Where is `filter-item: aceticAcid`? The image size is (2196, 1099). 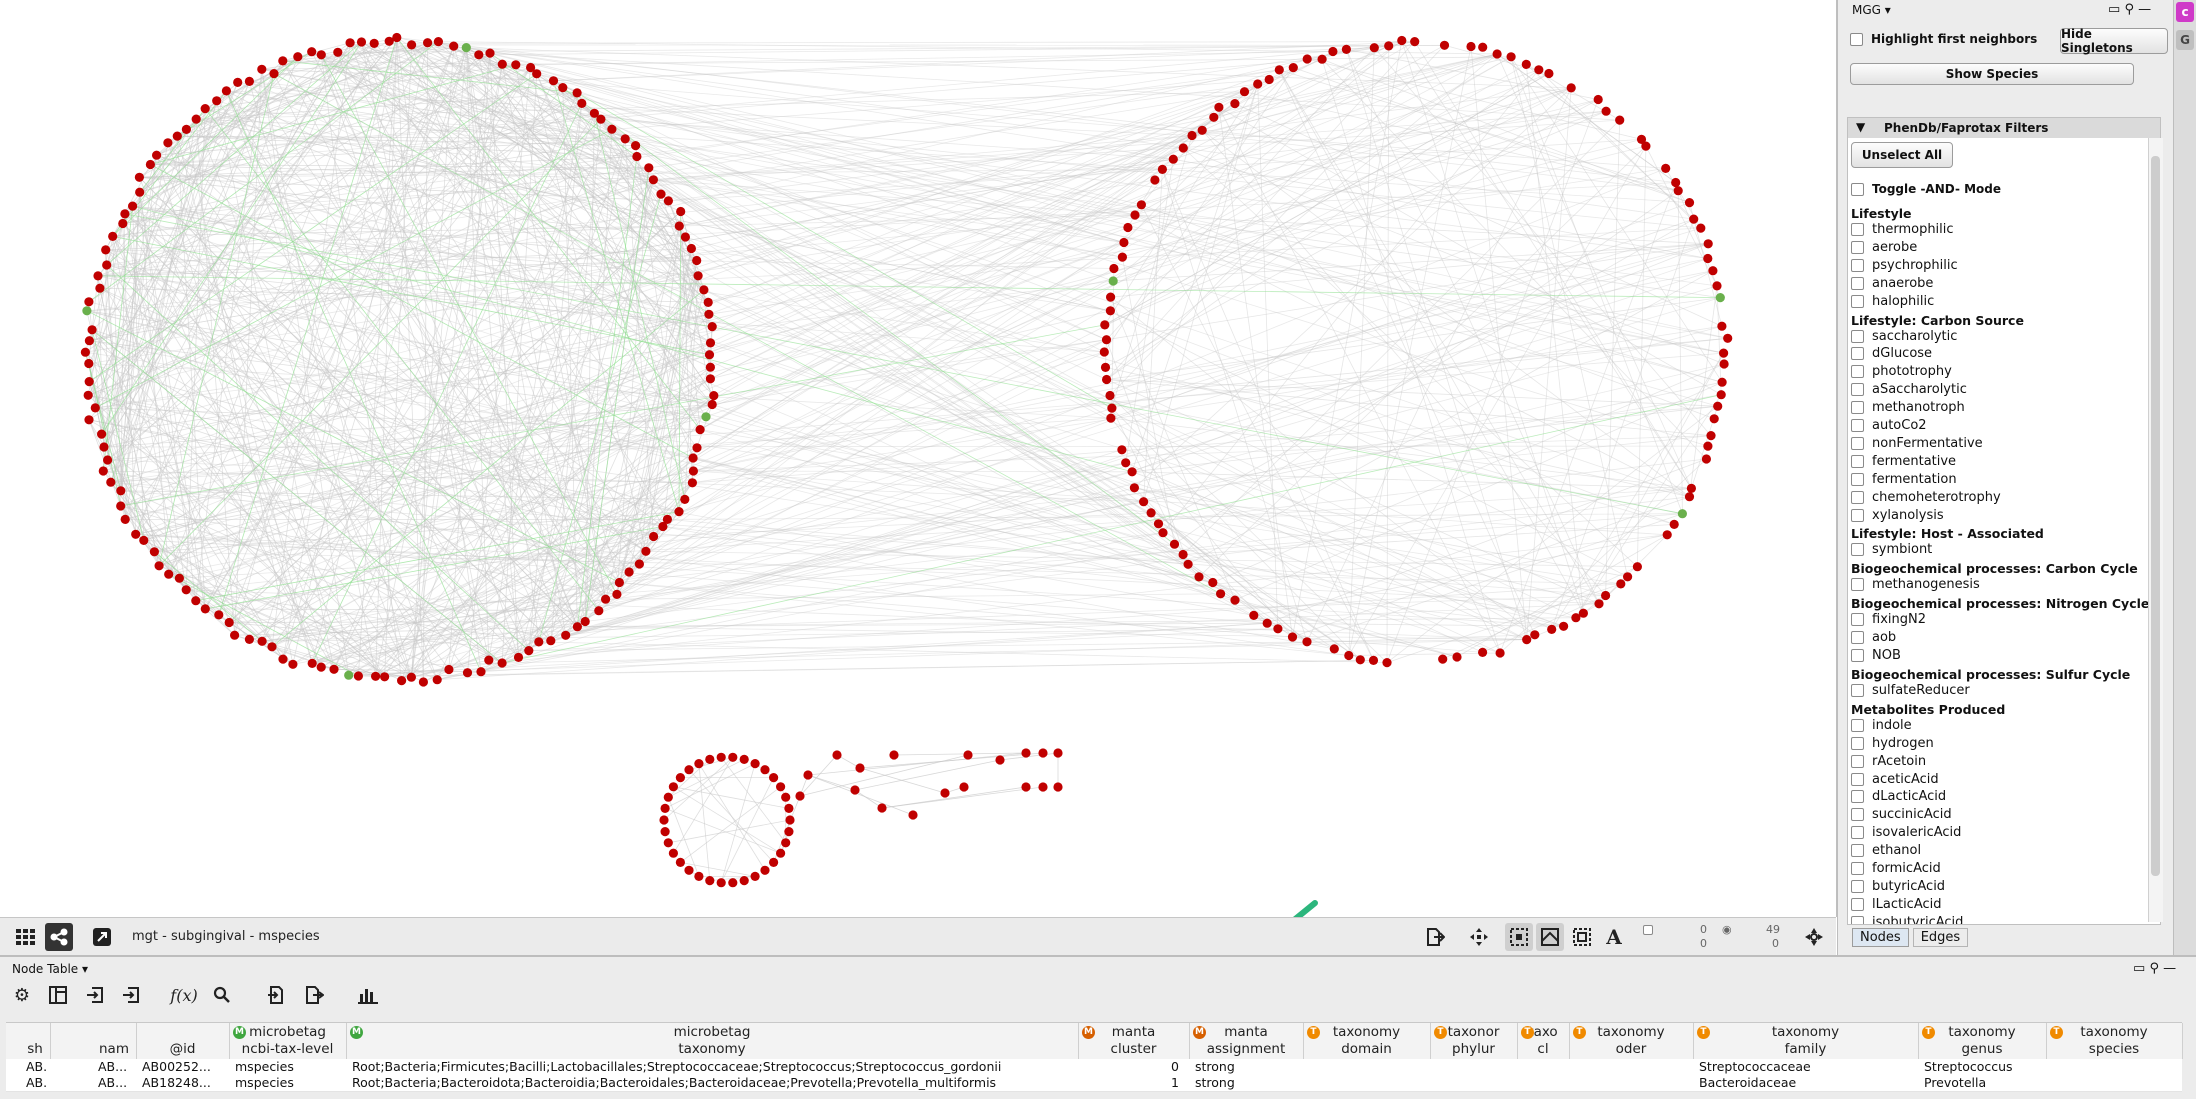 filter-item: aceticAcid is located at coordinates (1895, 779).